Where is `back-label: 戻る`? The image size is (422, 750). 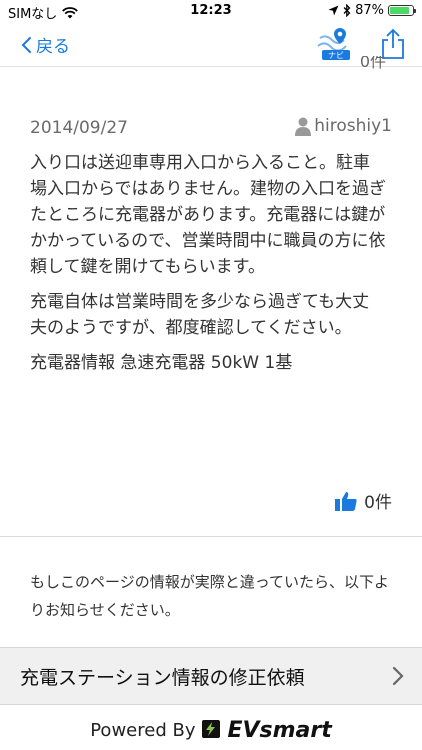
back-label: 戻る is located at coordinates (53, 47).